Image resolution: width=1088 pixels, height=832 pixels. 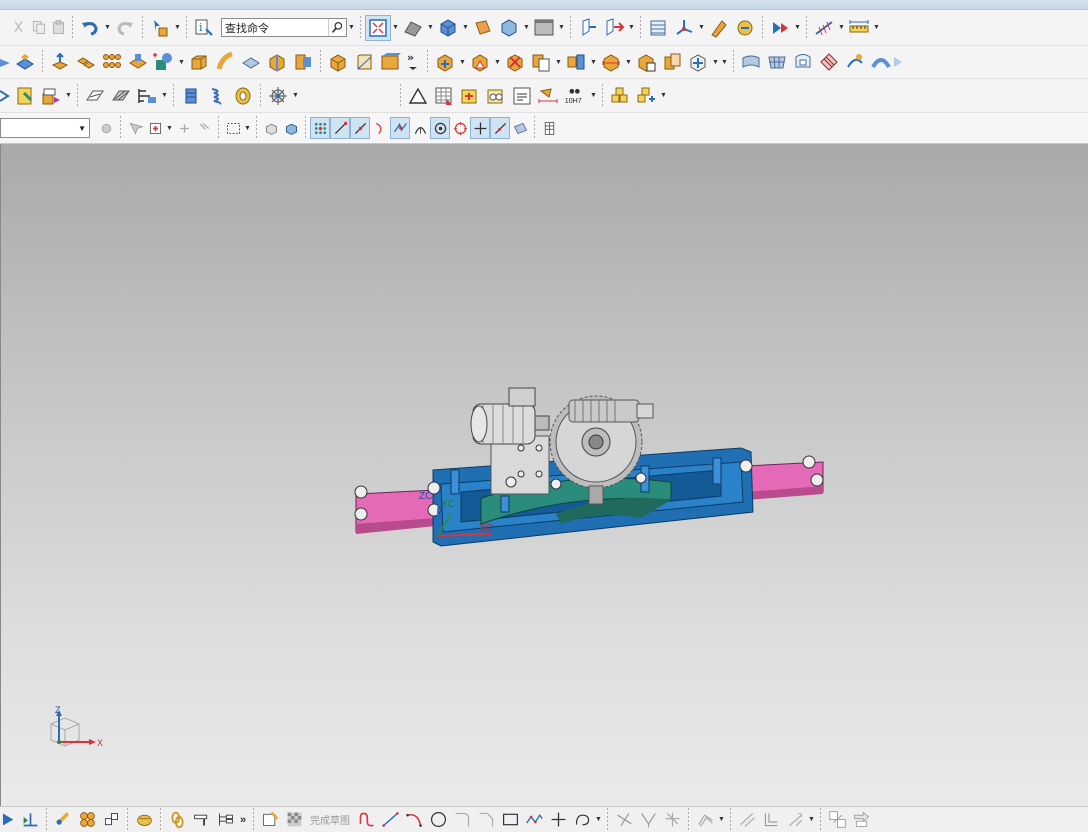 I want to click on curve-analysis-dropdown-icon: ▼, so click(x=841, y=28).